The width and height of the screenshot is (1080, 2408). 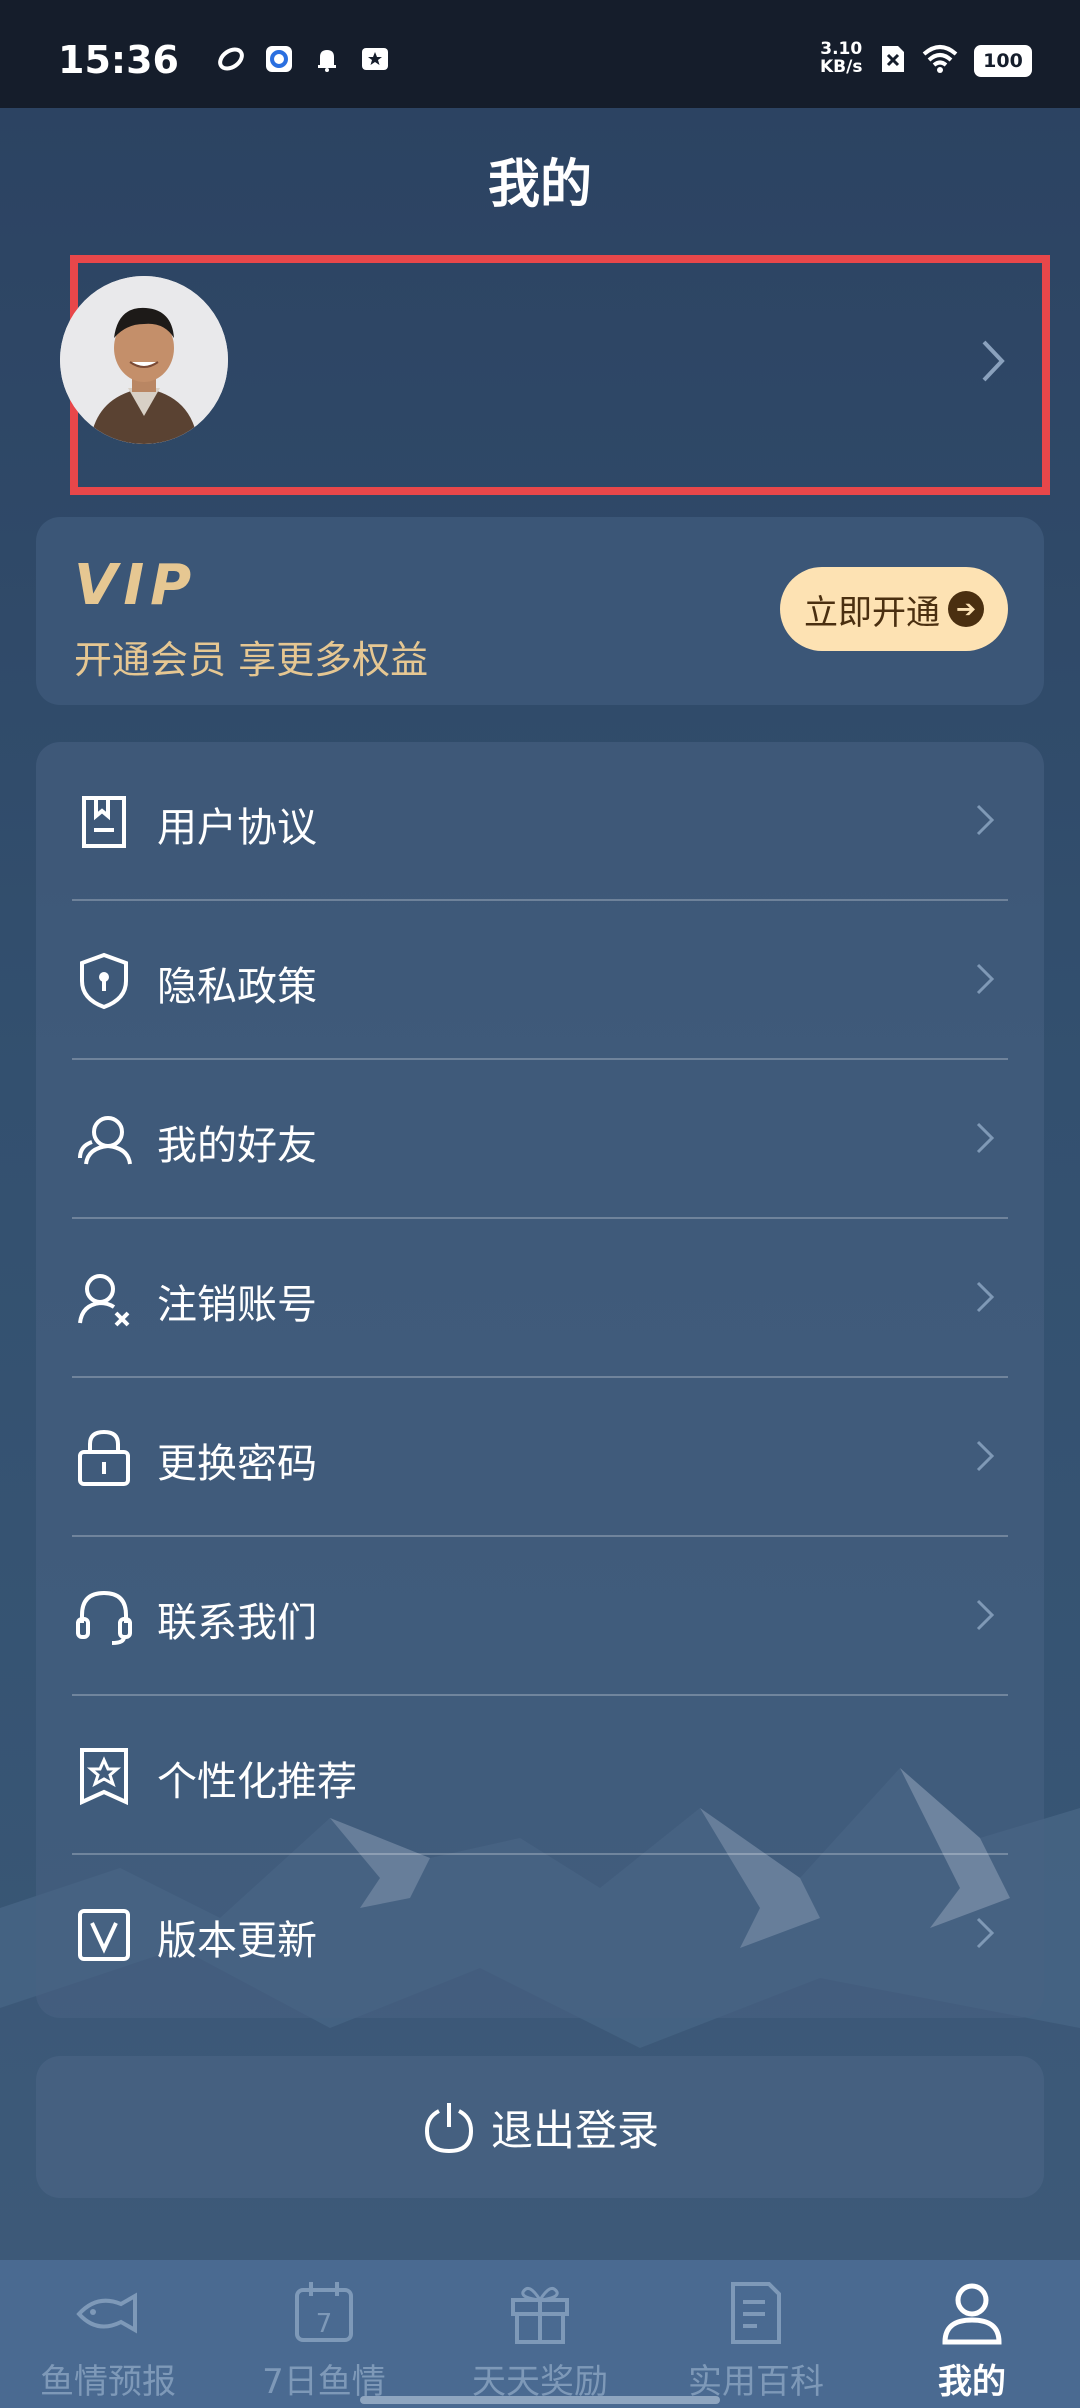 I want to click on calendar-7-icon: 7, so click(x=324, y=2312).